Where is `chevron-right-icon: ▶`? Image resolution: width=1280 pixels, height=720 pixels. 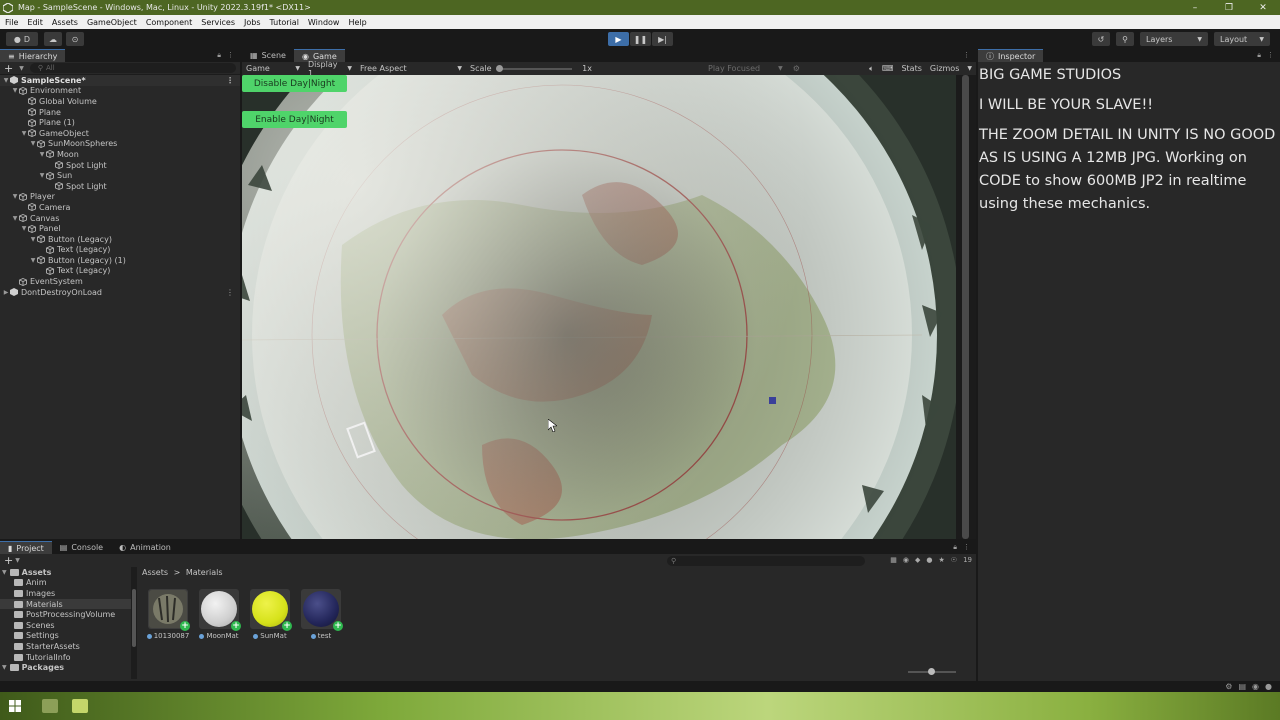
chevron-right-icon: ▶ is located at coordinates (6, 292).